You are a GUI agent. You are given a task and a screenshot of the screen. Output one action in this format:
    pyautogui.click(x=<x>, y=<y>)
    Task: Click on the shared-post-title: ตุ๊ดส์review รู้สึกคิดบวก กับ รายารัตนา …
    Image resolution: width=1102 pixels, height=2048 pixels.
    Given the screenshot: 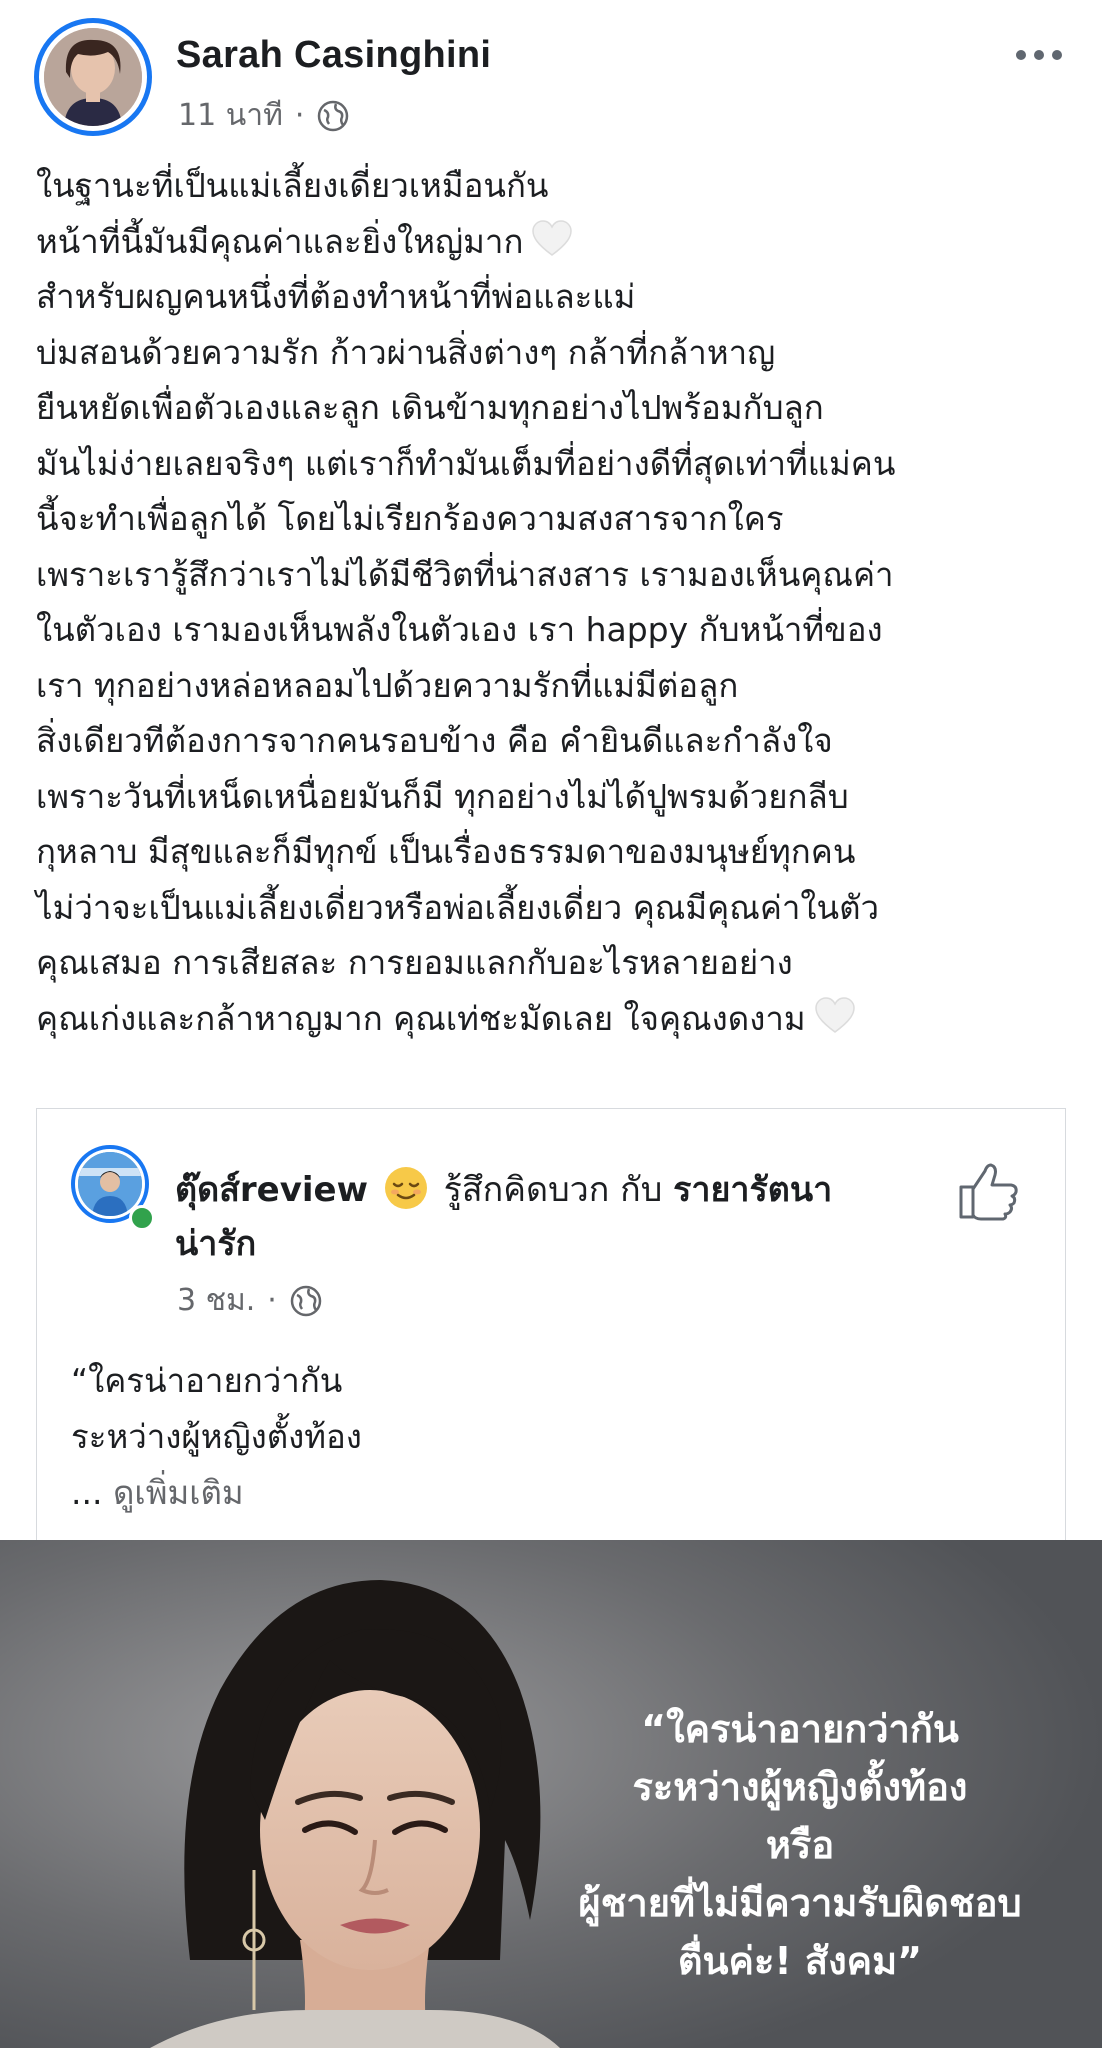 What is the action you would take?
    pyautogui.click(x=560, y=1217)
    